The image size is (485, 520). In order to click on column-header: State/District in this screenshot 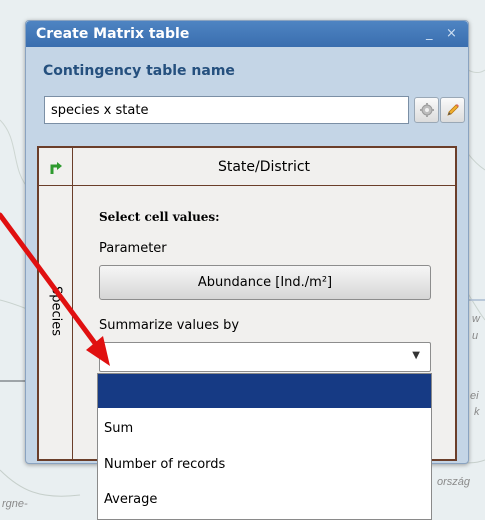, I will do `click(264, 167)`.